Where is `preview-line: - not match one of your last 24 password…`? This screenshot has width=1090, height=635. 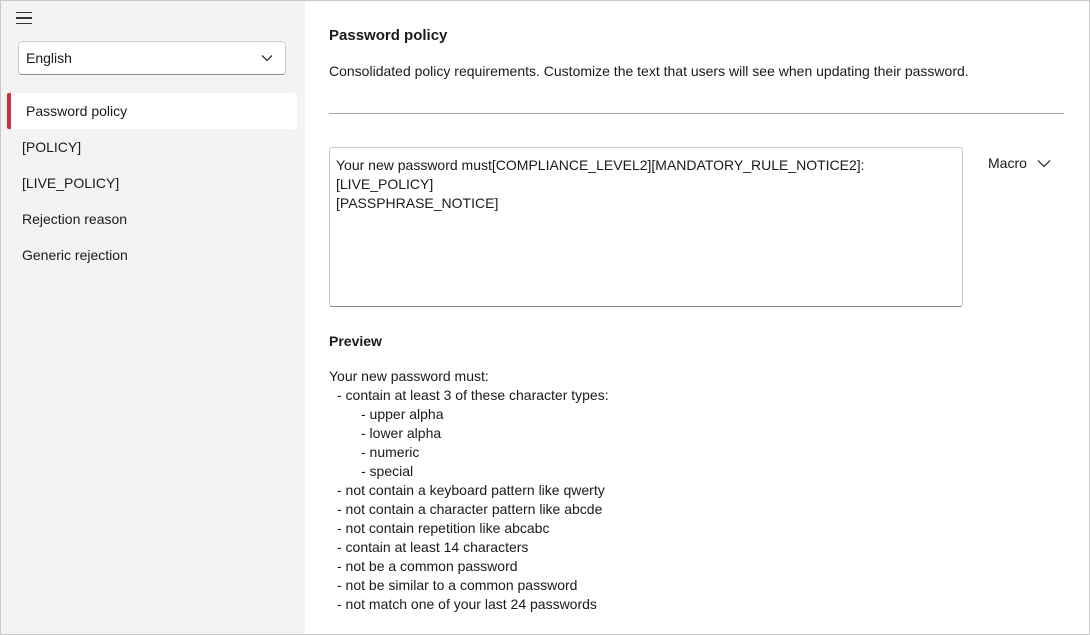
preview-line: - not match one of your last 24 password… is located at coordinates (467, 604).